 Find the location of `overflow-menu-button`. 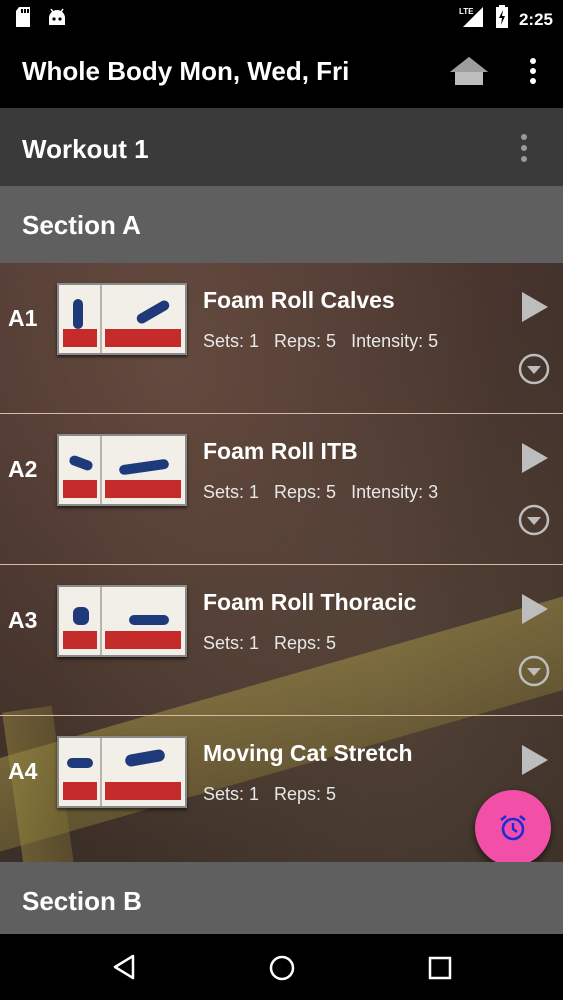

overflow-menu-button is located at coordinates (533, 71).